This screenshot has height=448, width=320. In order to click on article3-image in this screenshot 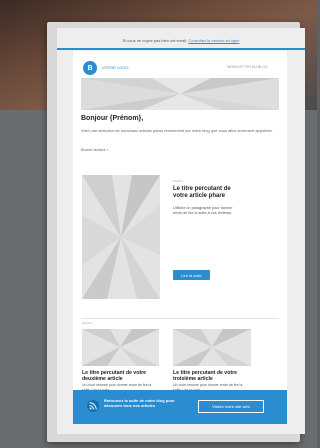, I will do `click(212, 347)`.